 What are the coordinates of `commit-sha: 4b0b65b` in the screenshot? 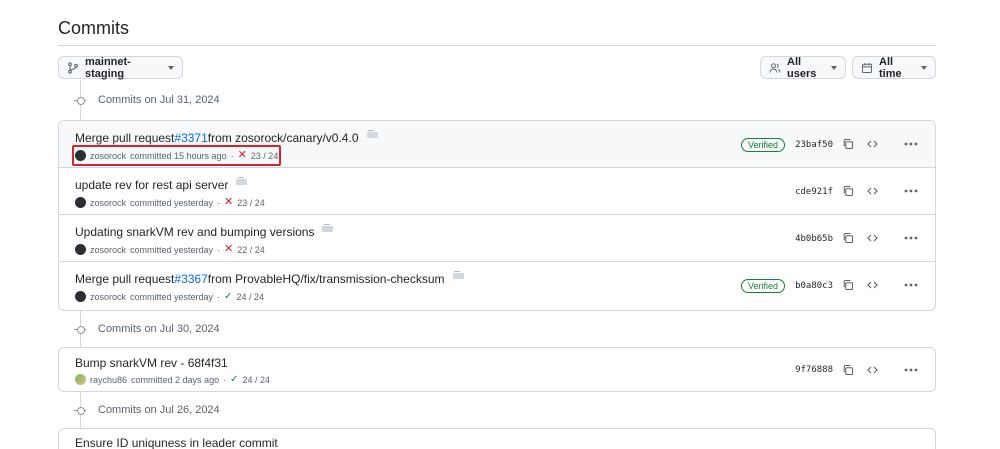 It's located at (814, 239).